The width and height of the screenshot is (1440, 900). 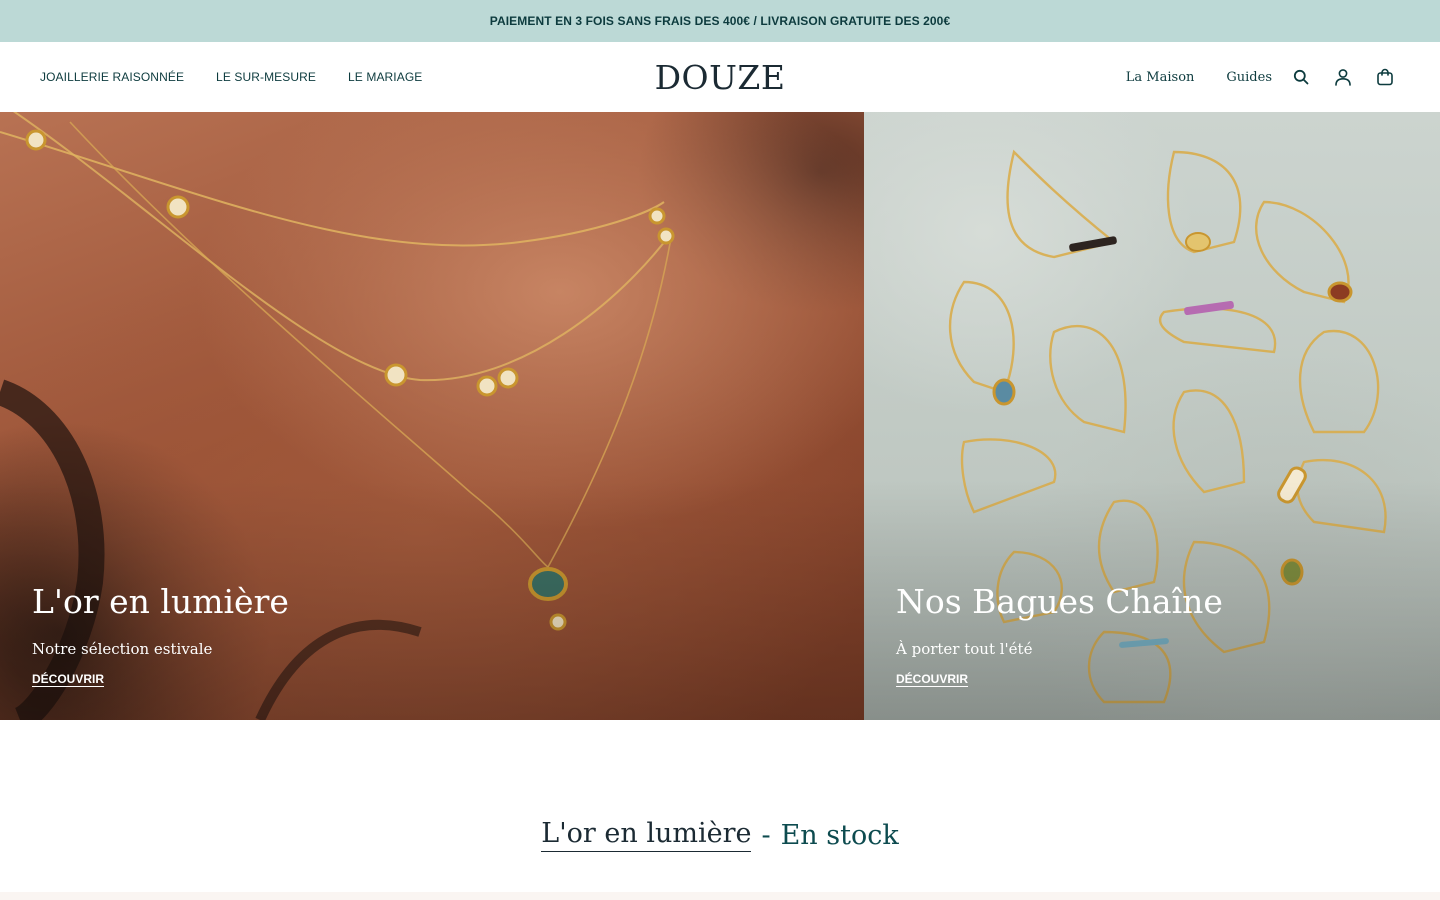 I want to click on nav-la-maison: La Maison, so click(x=1160, y=77).